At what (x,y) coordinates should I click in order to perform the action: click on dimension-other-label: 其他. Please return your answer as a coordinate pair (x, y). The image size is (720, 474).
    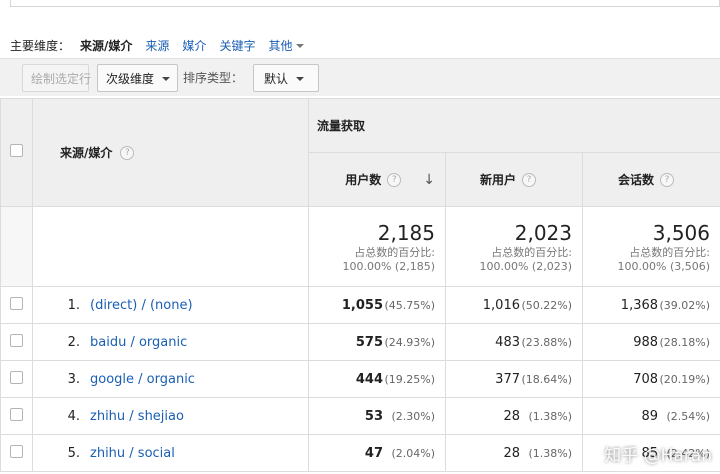
    Looking at the image, I should click on (280, 45).